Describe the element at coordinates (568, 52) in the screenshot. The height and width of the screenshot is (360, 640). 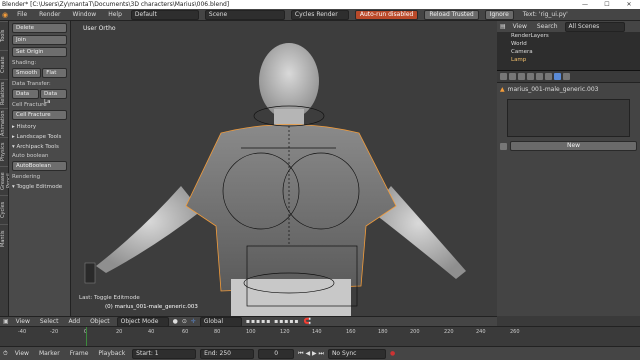
I see `outliner-item-camera: Camera` at that location.